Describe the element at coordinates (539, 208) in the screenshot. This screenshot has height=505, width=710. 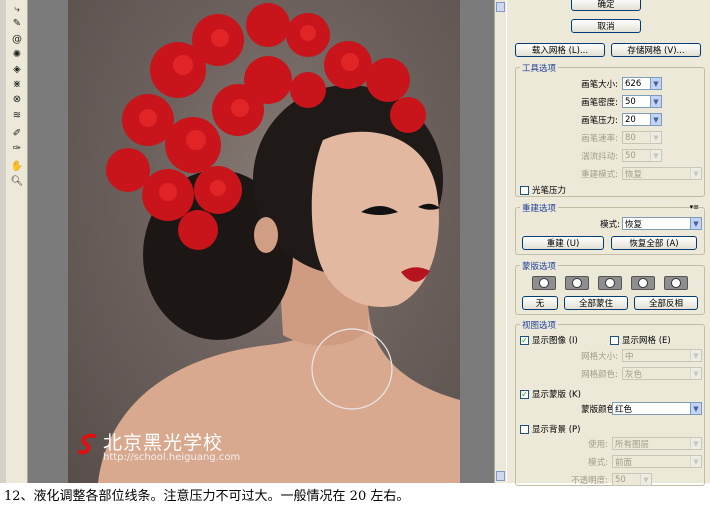
I see `reconstruct-options-title: 重建选项` at that location.